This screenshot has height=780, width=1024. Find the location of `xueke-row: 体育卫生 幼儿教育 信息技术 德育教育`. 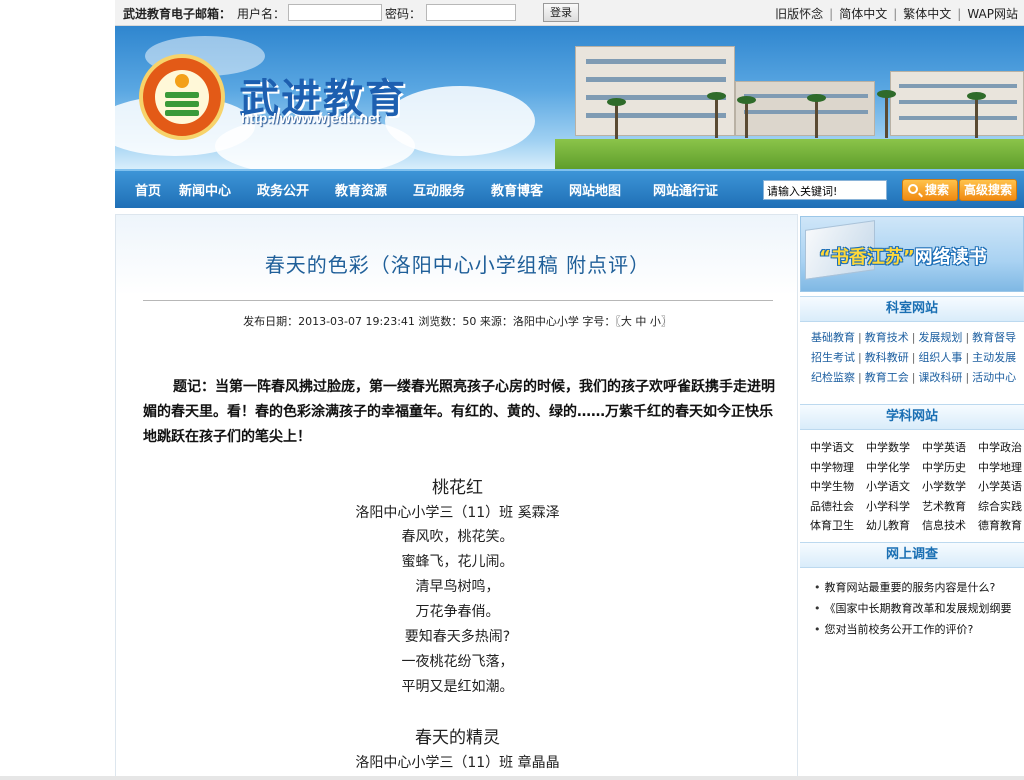

xueke-row: 体育卫生 幼儿教育 信息技术 德育教育 is located at coordinates (917, 526).